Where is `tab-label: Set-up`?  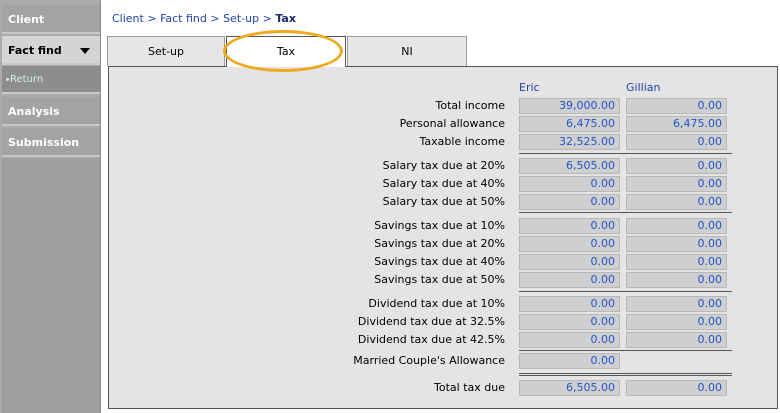 tab-label: Set-up is located at coordinates (166, 51).